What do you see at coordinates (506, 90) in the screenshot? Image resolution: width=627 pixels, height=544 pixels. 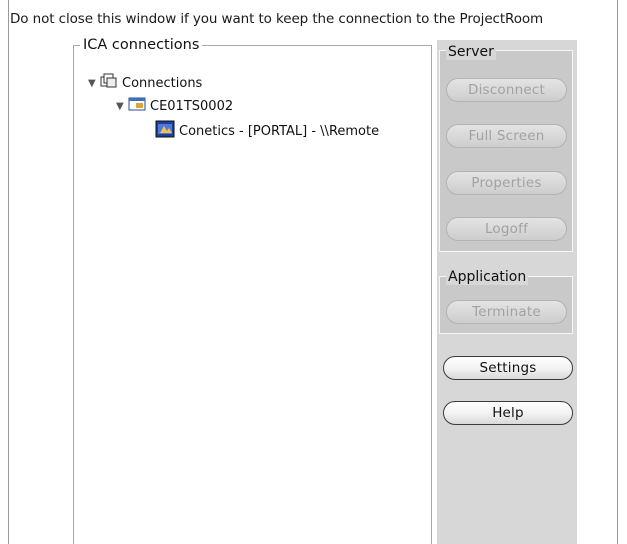 I see `disconnect-button: Disconnect` at bounding box center [506, 90].